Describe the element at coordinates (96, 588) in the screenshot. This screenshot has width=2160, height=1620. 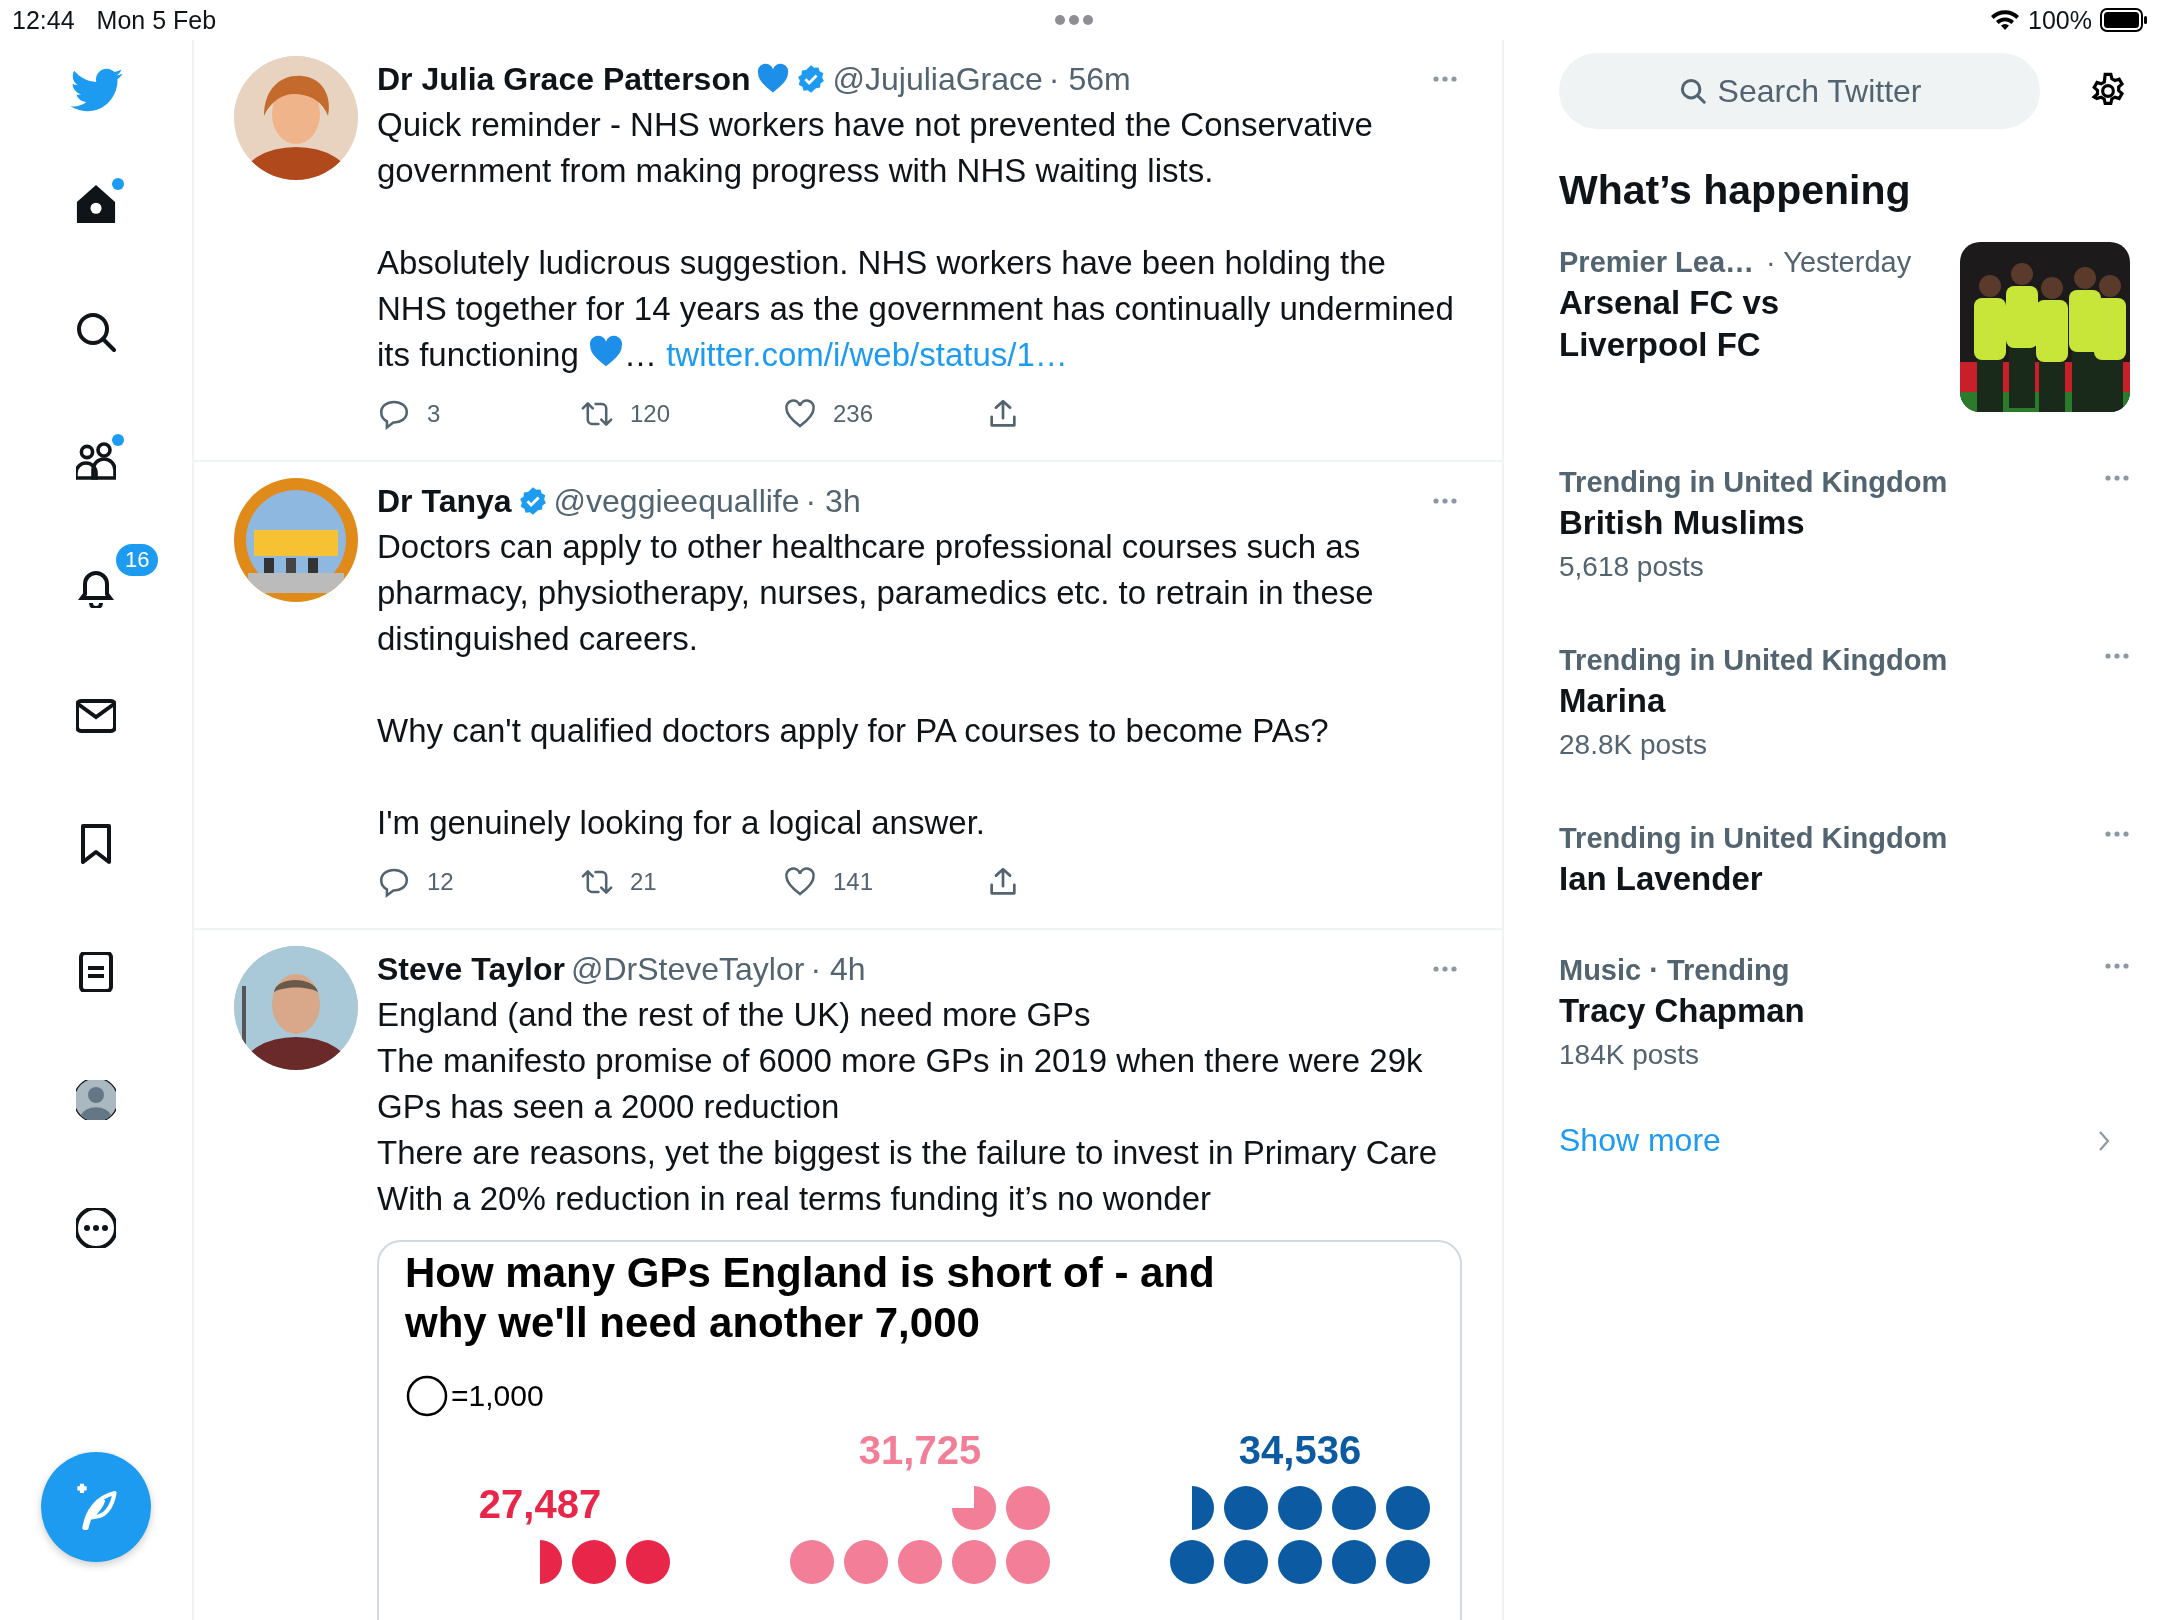
I see `bell-icon` at that location.